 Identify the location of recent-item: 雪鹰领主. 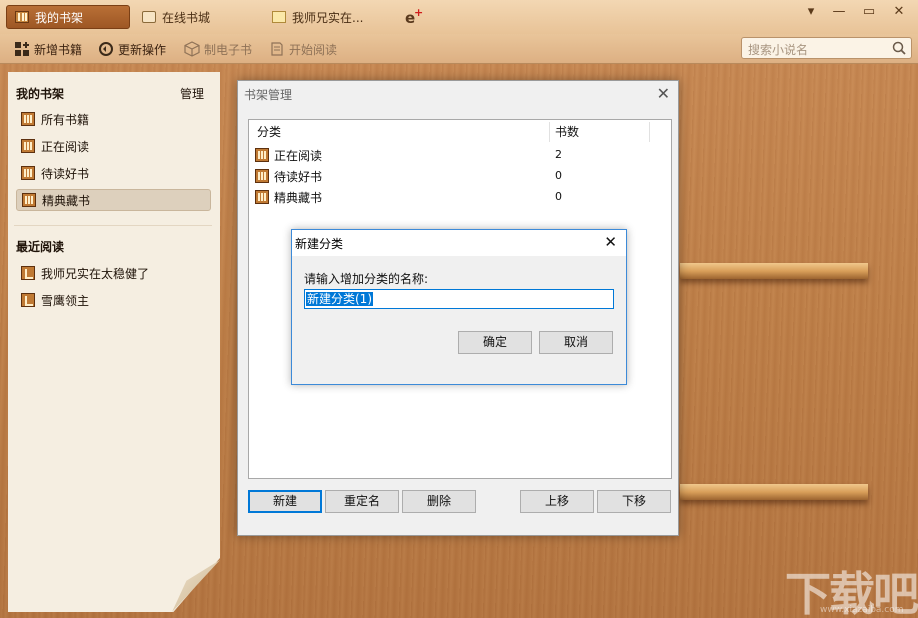
(113, 300).